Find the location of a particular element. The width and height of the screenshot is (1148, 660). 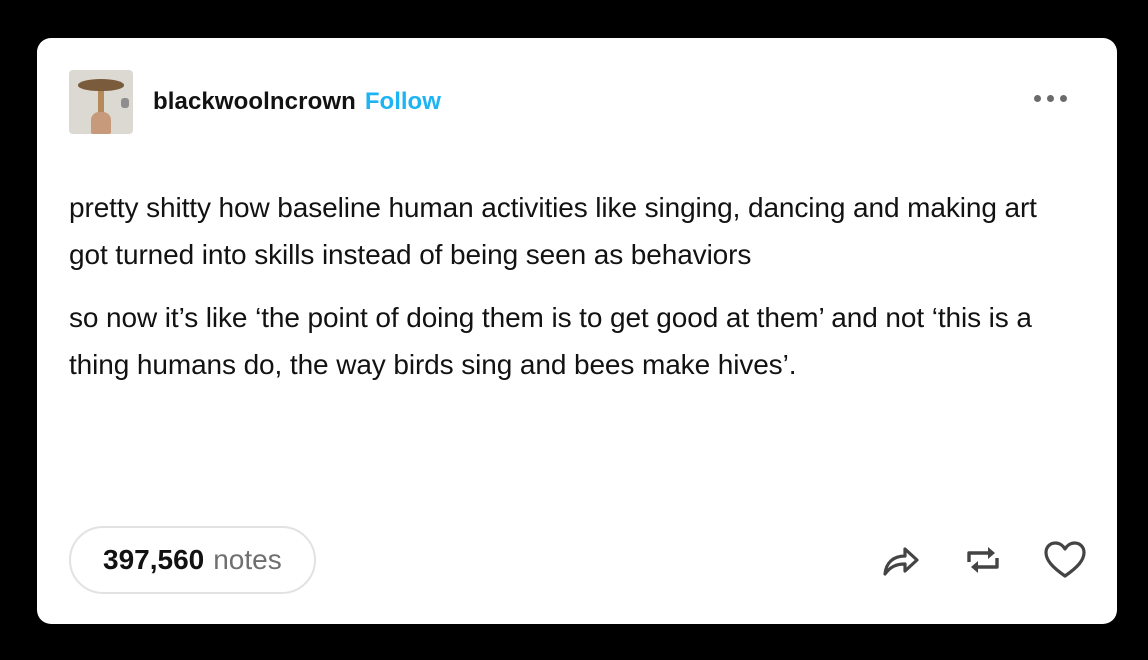

notes-button: 397,560 notes is located at coordinates (192, 560).